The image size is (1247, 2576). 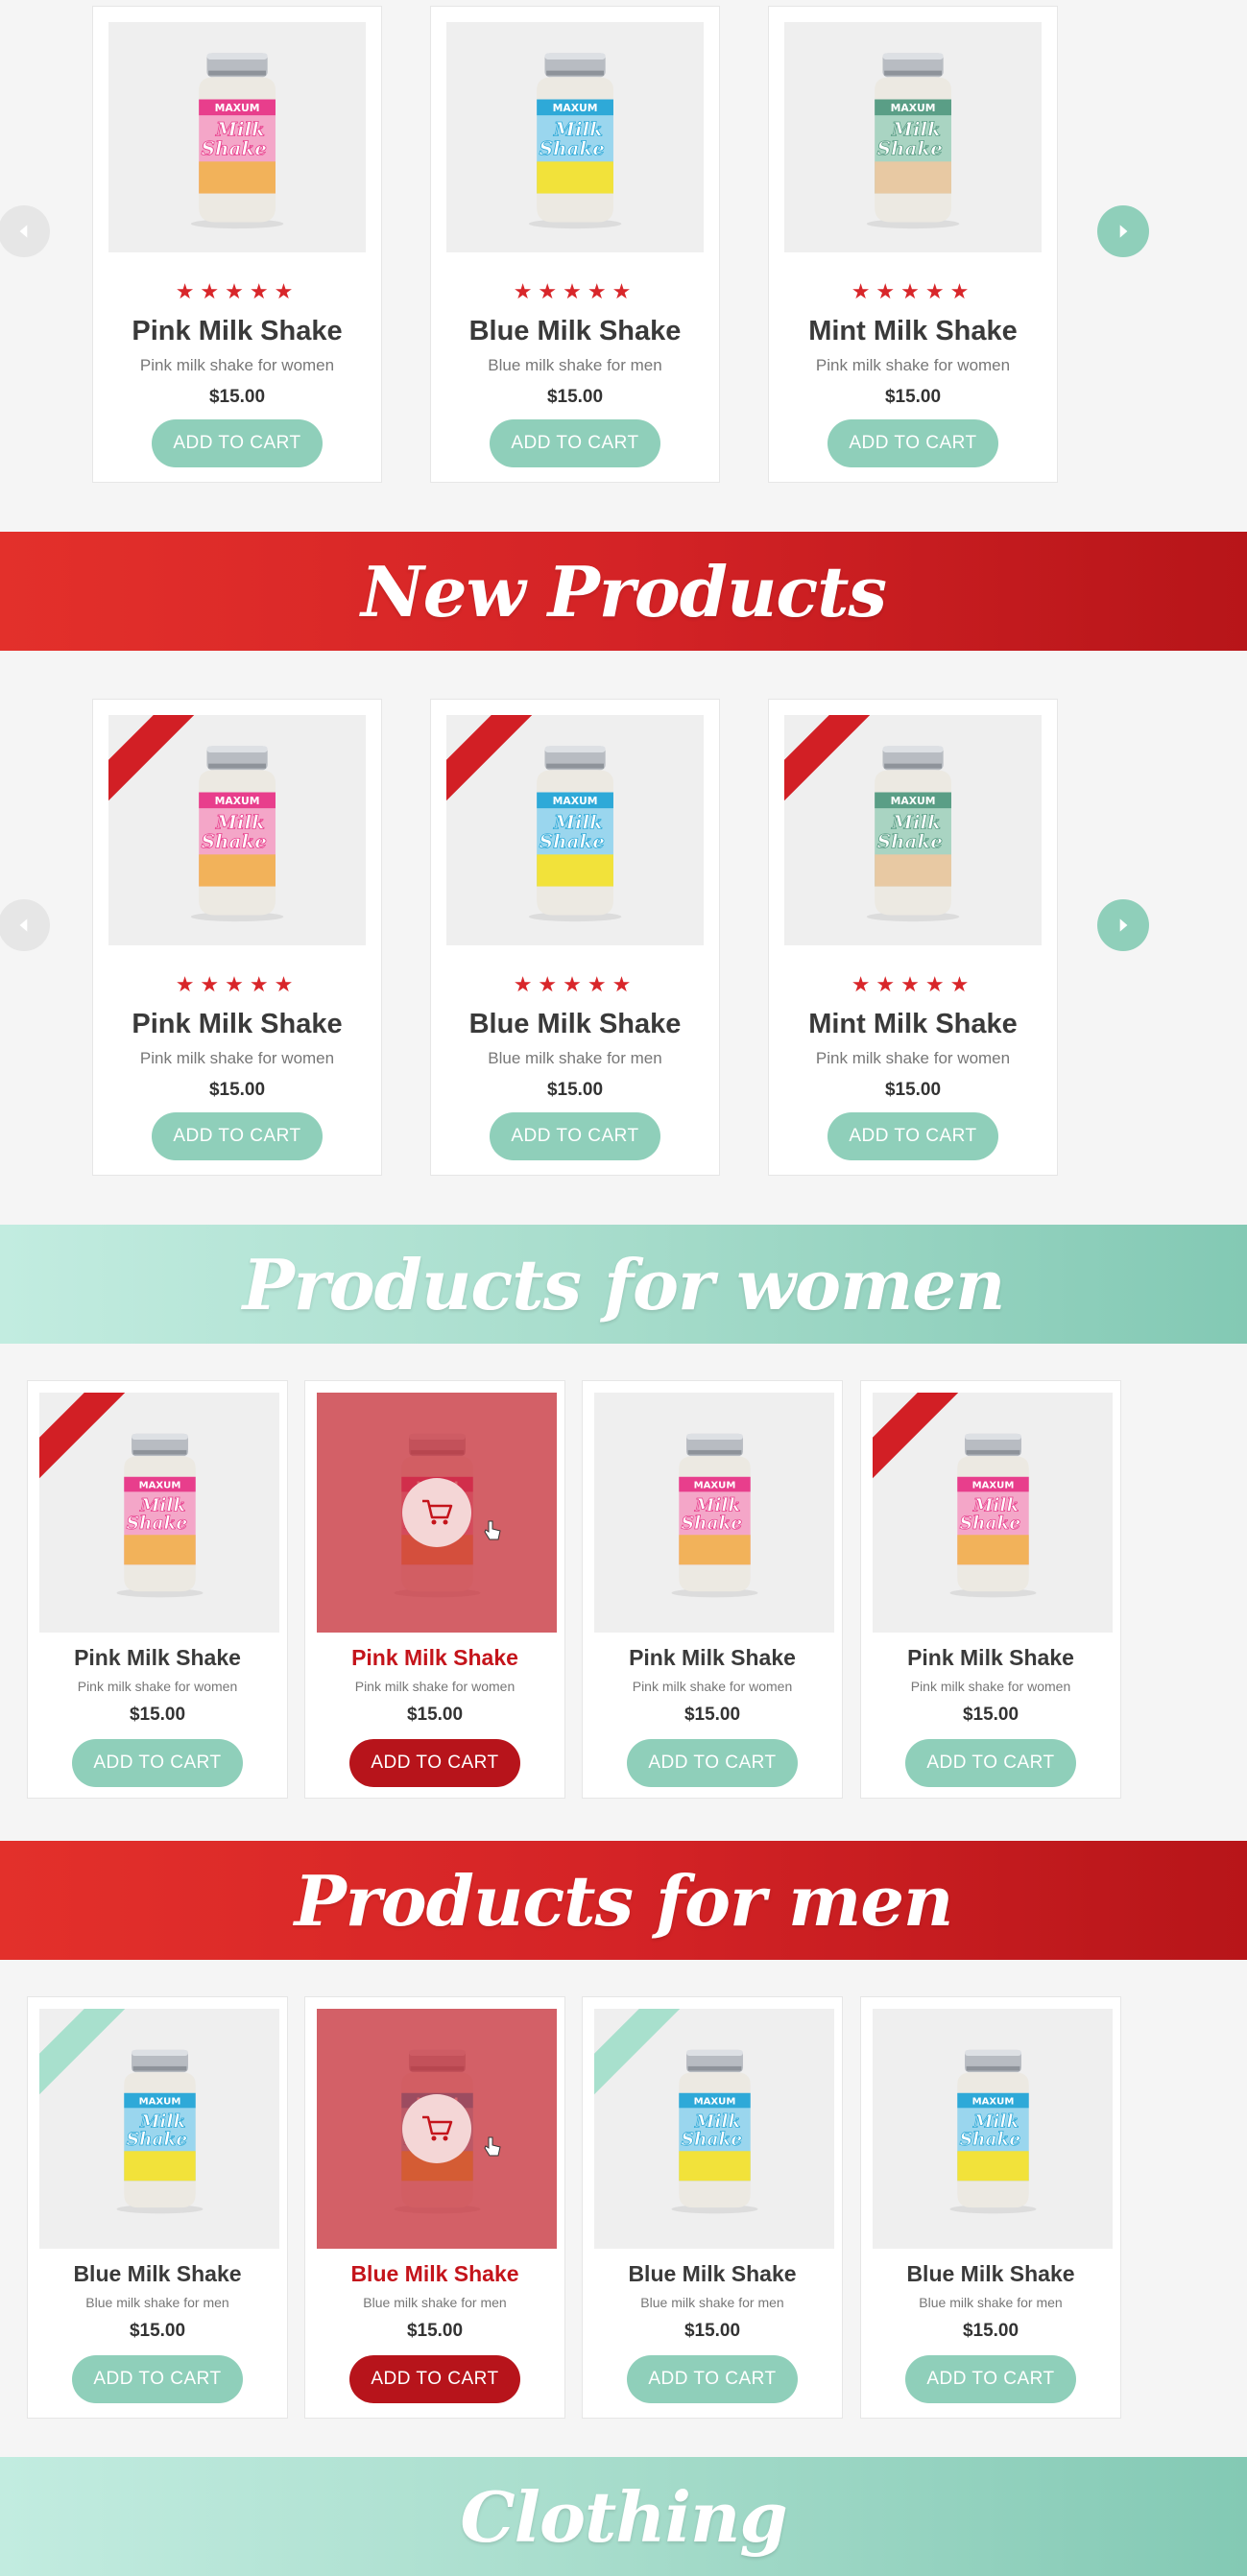 I want to click on section-title: New Products, so click(x=623, y=591).